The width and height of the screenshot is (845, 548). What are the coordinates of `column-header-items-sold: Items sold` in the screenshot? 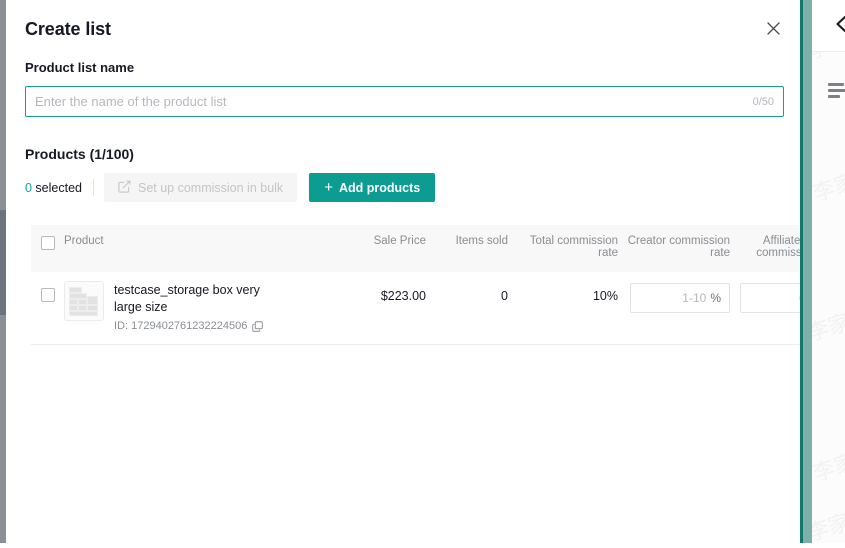 It's located at (481, 241).